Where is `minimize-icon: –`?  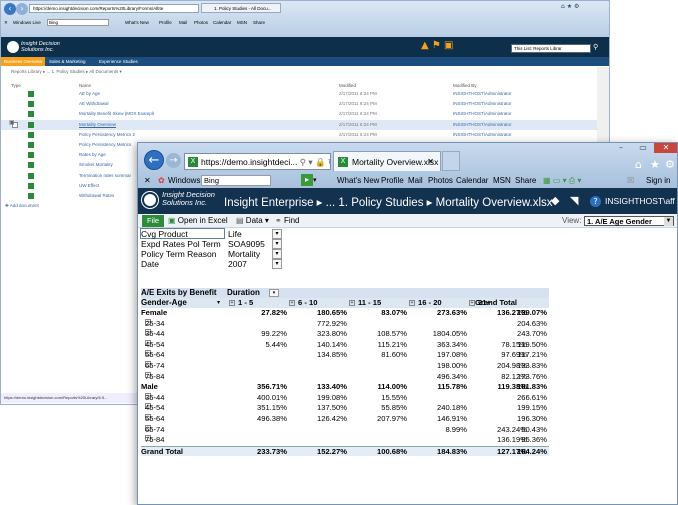
minimize-icon: – is located at coordinates (621, 148).